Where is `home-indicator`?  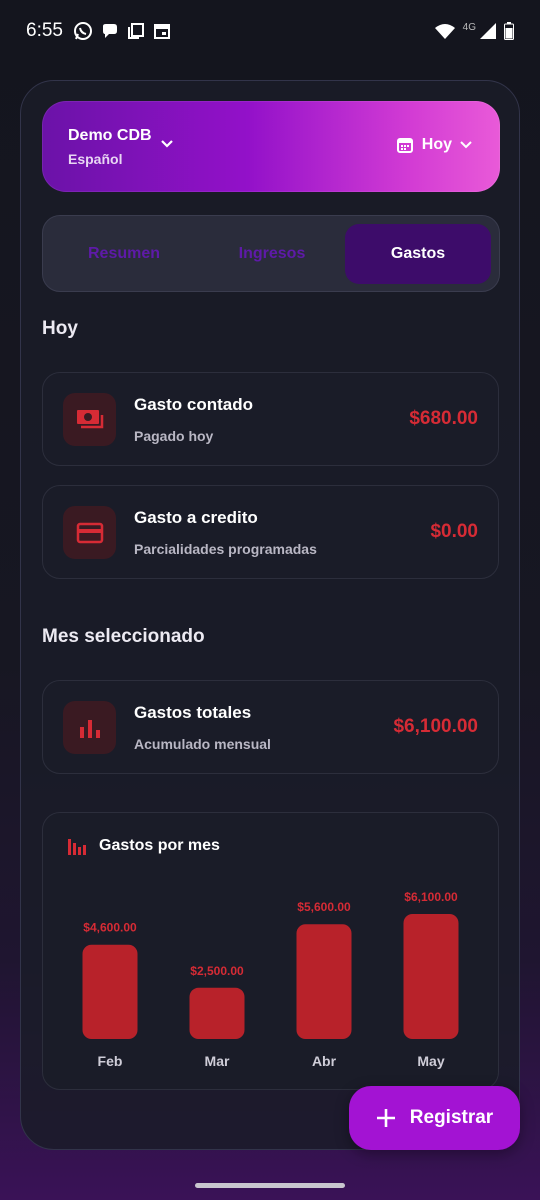
home-indicator is located at coordinates (270, 1185).